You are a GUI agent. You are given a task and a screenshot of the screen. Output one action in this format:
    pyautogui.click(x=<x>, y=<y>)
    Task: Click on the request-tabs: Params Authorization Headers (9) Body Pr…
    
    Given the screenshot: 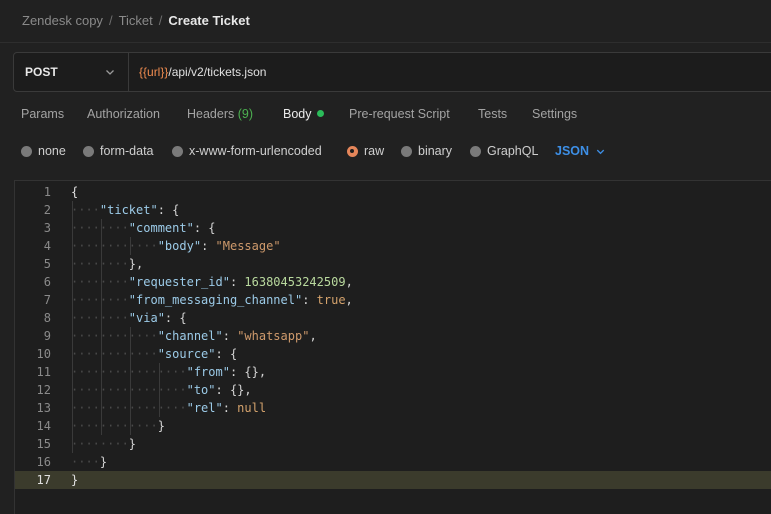 What is the action you would take?
    pyautogui.click(x=306, y=114)
    